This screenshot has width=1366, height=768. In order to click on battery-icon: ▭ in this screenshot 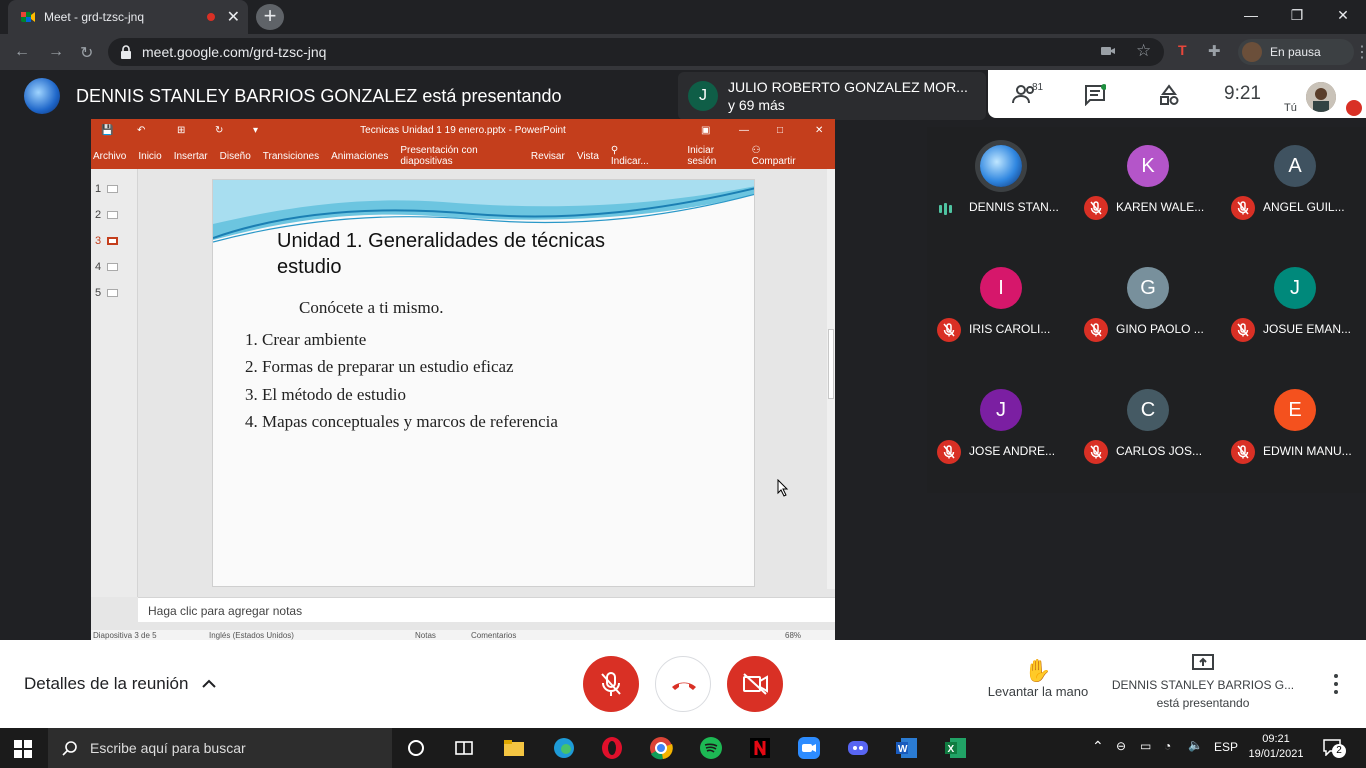, I will do `click(1145, 746)`.